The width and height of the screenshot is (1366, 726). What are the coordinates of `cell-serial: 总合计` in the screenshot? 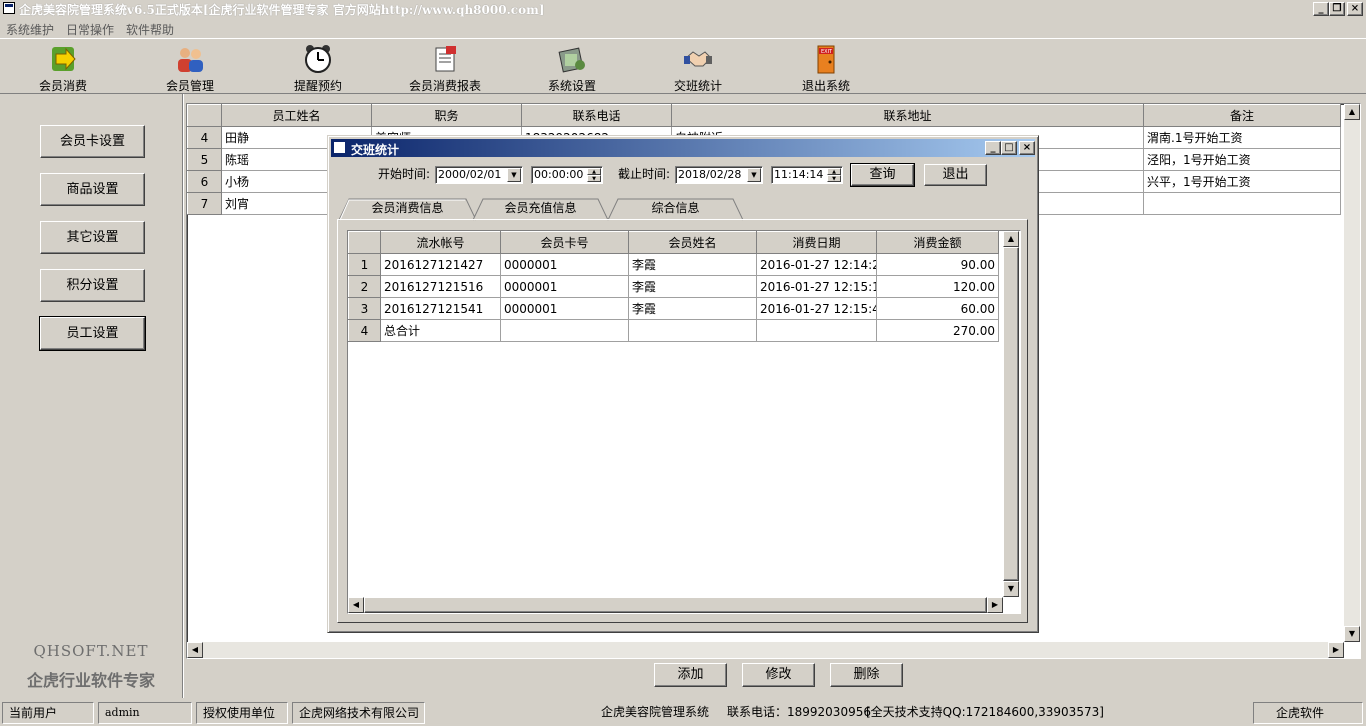 It's located at (440, 330).